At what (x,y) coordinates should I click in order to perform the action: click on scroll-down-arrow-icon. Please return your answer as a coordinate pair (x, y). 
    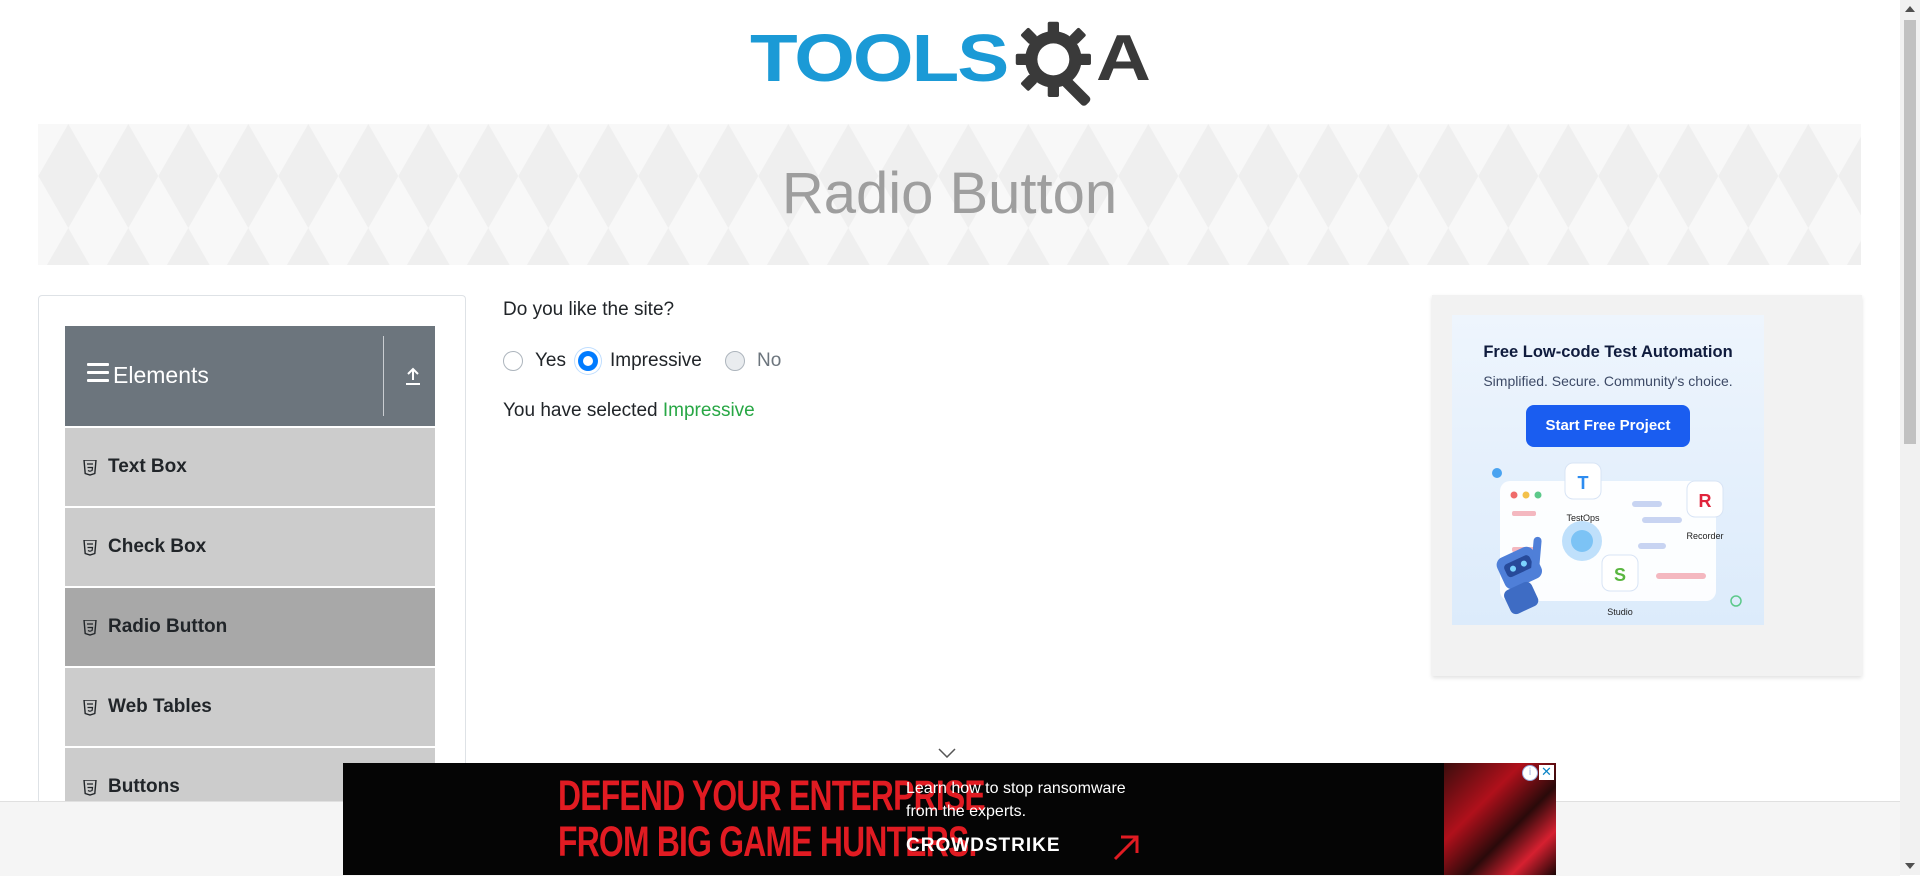
    Looking at the image, I should click on (1910, 866).